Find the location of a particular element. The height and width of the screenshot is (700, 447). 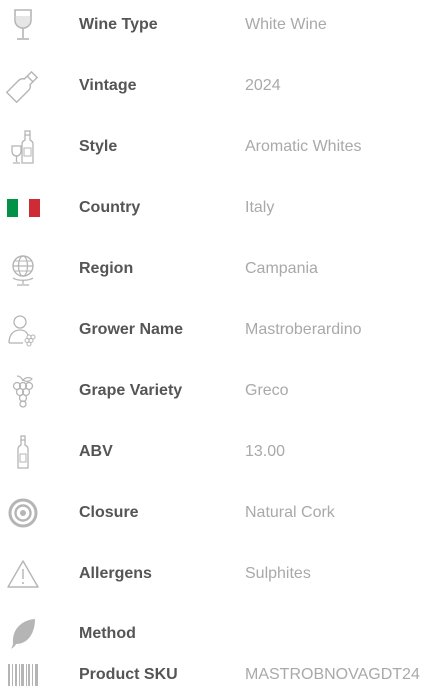

spec-row-country: Country Italy is located at coordinates (223, 208).